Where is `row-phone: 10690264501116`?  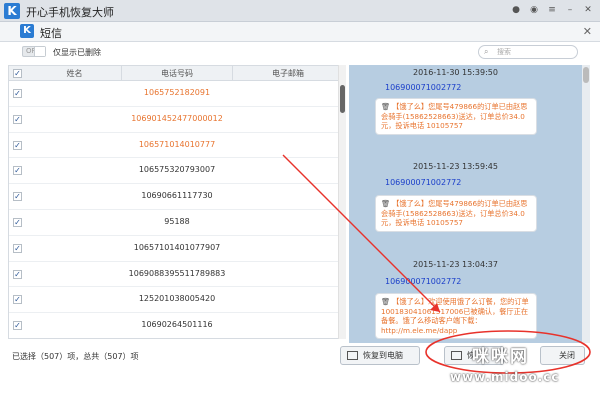 row-phone: 10690264501116 is located at coordinates (177, 325).